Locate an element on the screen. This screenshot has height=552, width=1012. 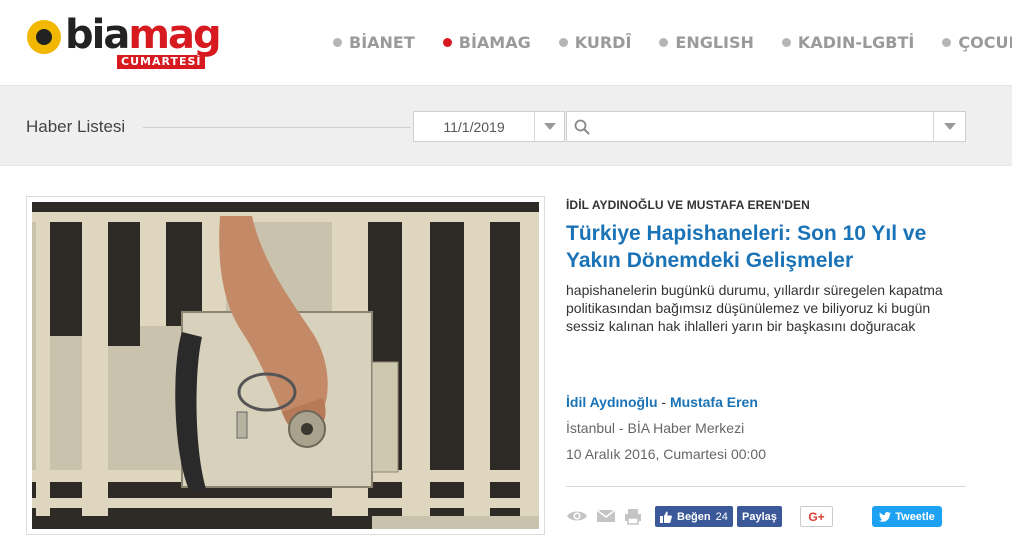
date-dropdown-button is located at coordinates (549, 126).